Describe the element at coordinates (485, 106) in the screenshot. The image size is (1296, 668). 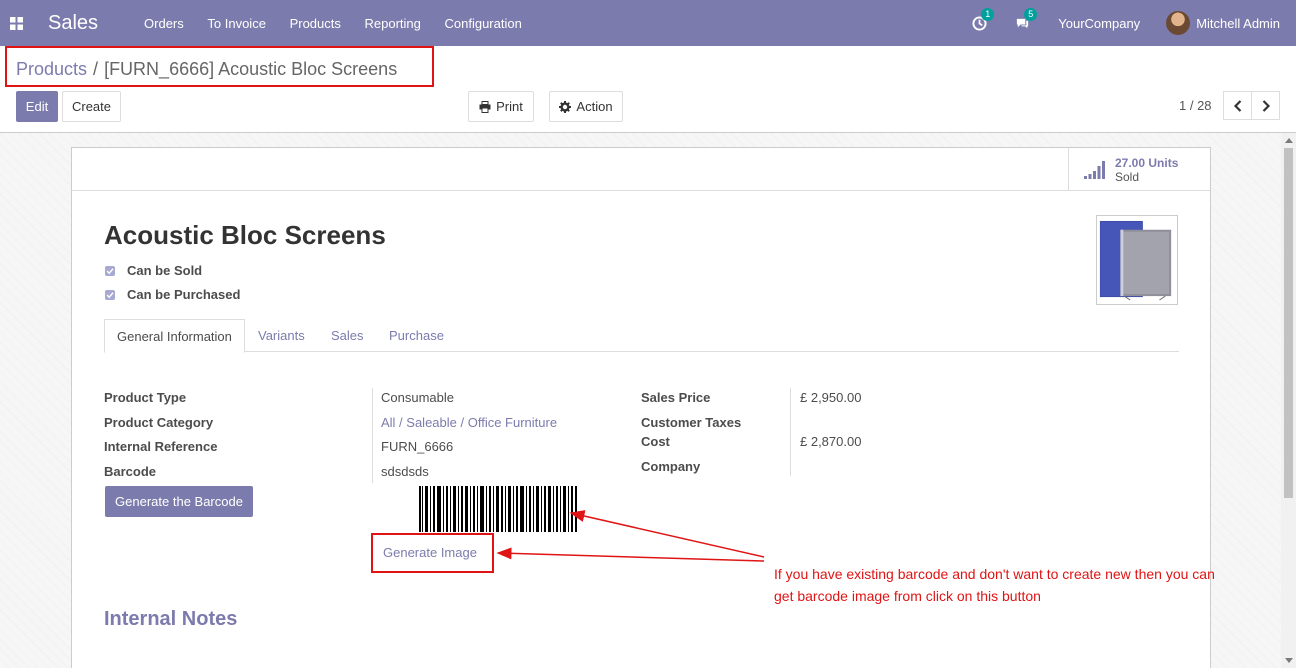
I see `print-icon` at that location.